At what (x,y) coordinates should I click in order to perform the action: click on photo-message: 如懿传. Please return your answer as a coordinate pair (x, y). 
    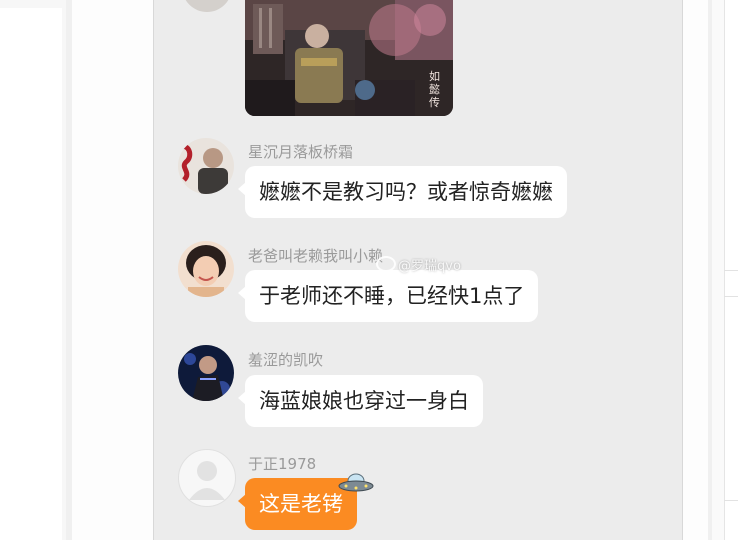
    Looking at the image, I should click on (349, 58).